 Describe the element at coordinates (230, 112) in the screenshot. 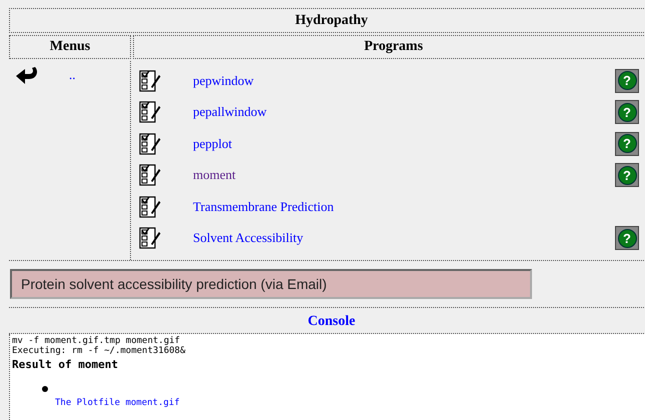

I see `program-link: pepallwindow` at that location.